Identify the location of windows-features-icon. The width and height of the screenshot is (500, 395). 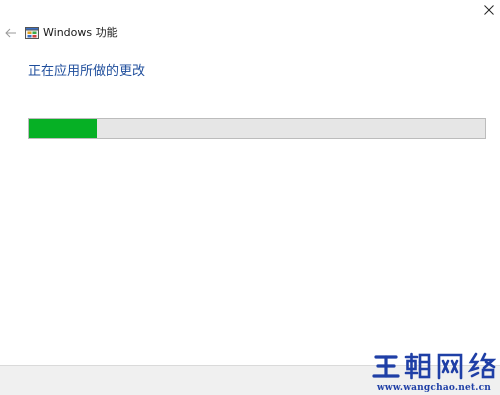
(32, 33).